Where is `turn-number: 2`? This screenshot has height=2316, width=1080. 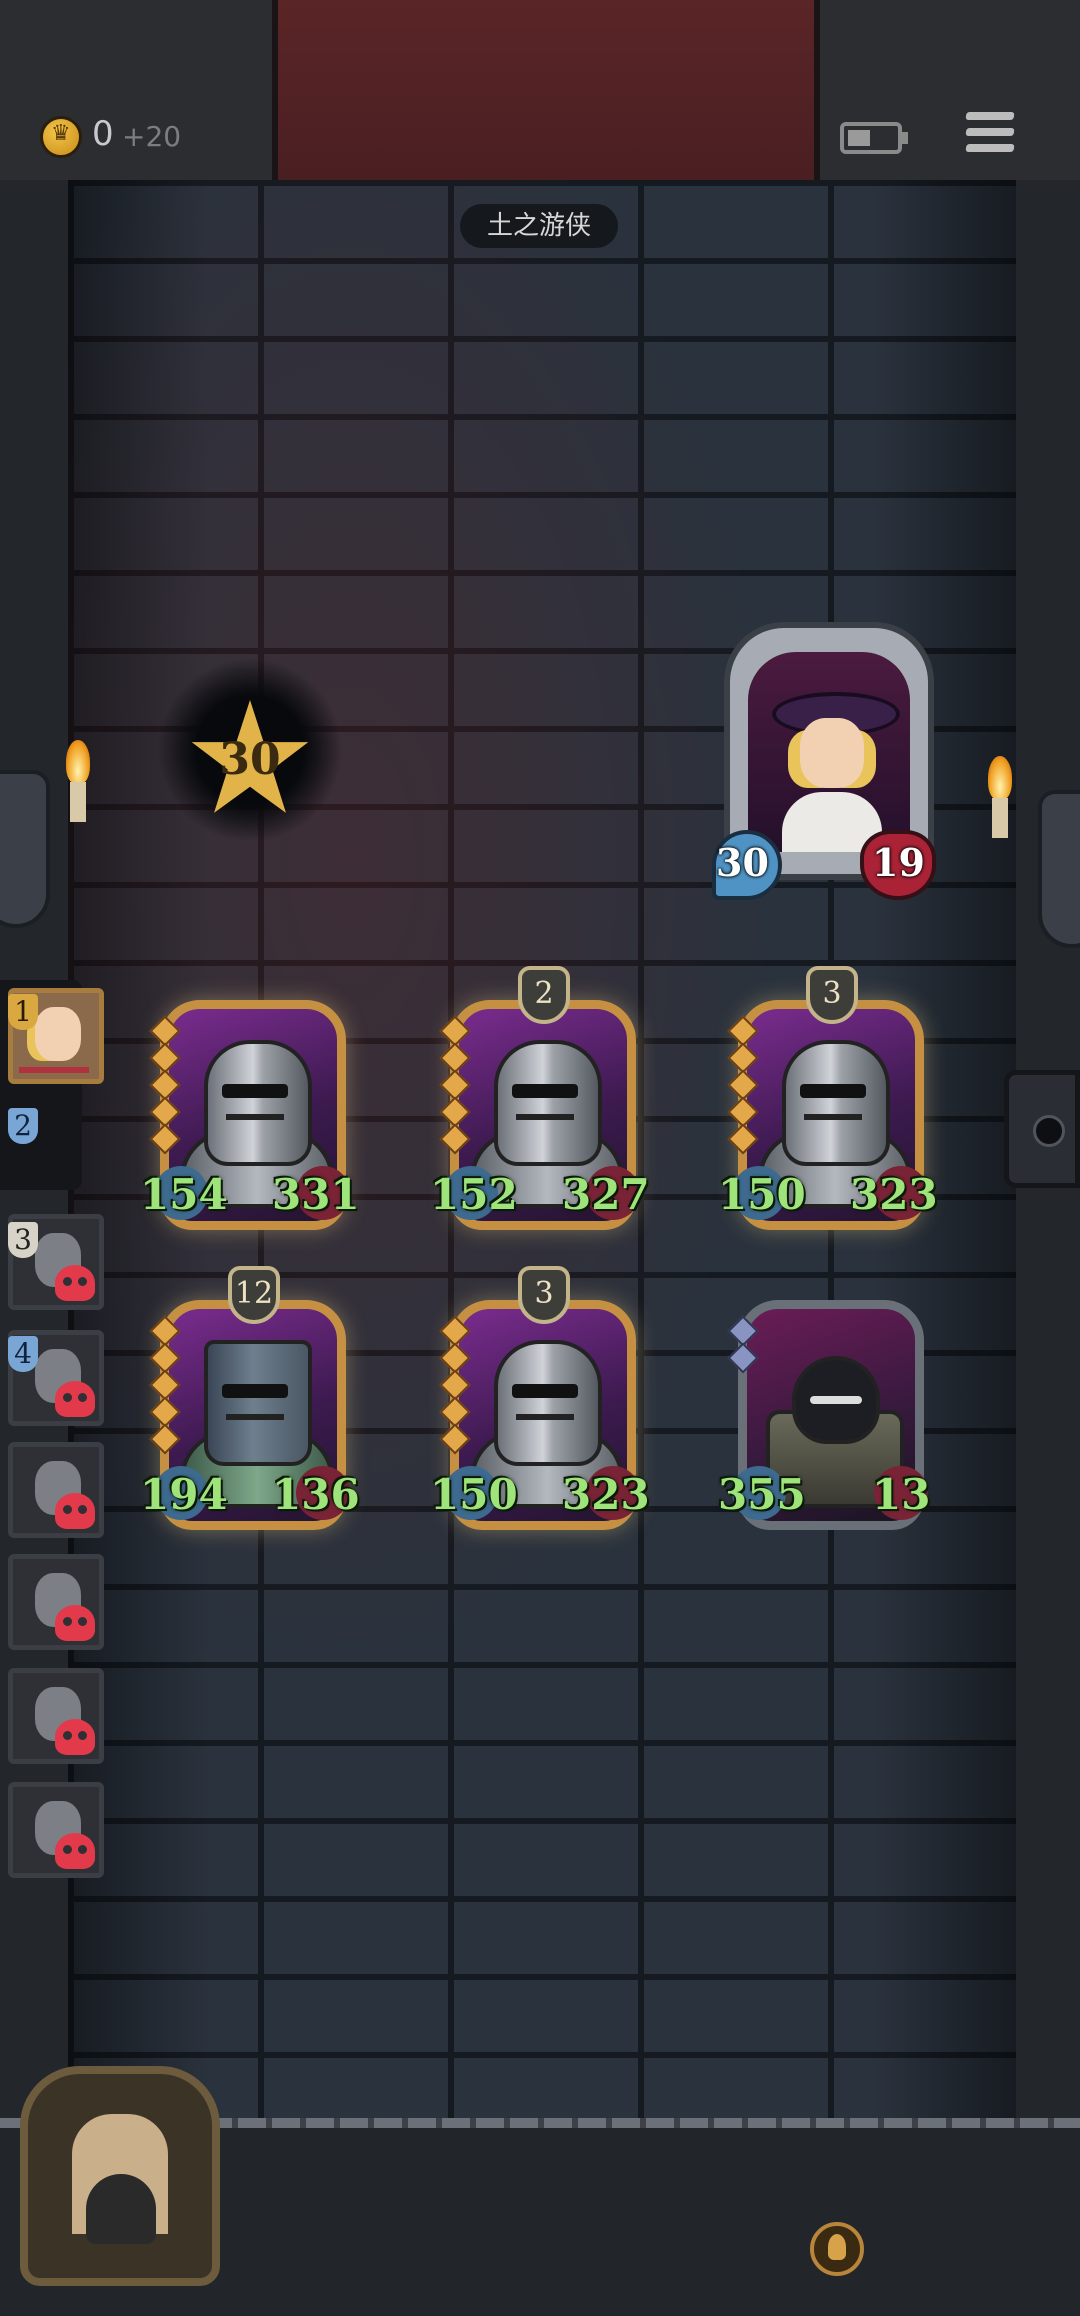
turn-number: 2 is located at coordinates (23, 1126).